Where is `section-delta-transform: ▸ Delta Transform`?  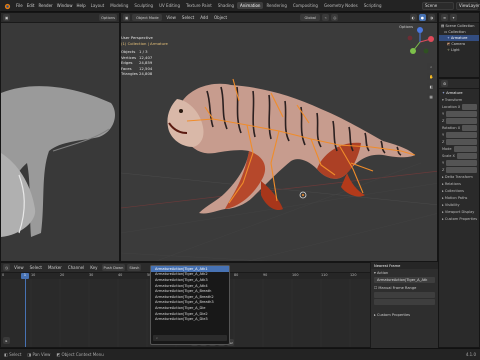
section-delta-transform: ▸ Delta Transform is located at coordinates (459, 176).